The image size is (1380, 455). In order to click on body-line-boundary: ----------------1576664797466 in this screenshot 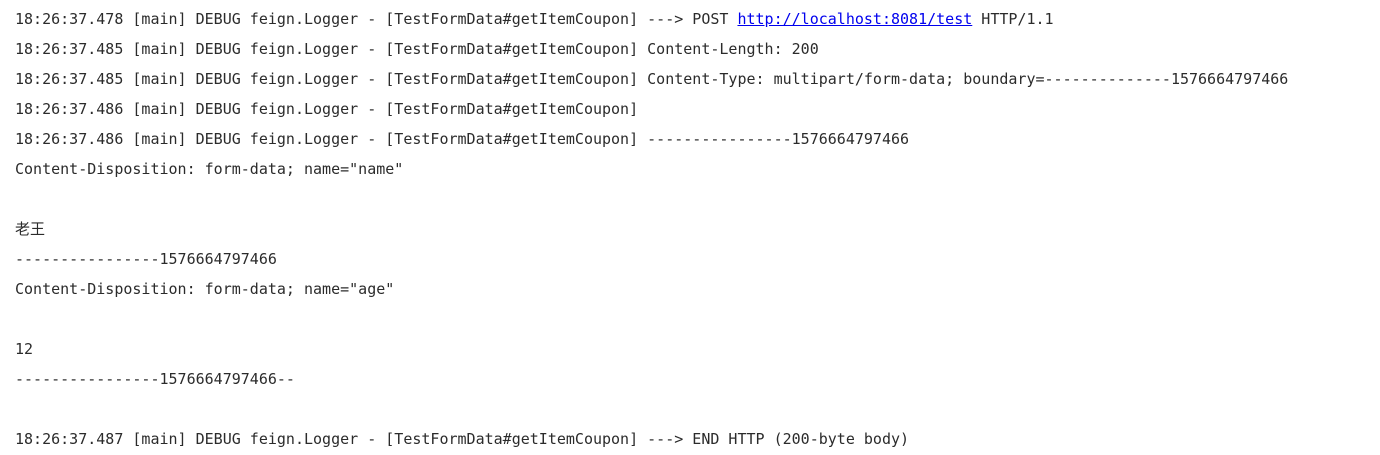, I will do `click(146, 259)`.